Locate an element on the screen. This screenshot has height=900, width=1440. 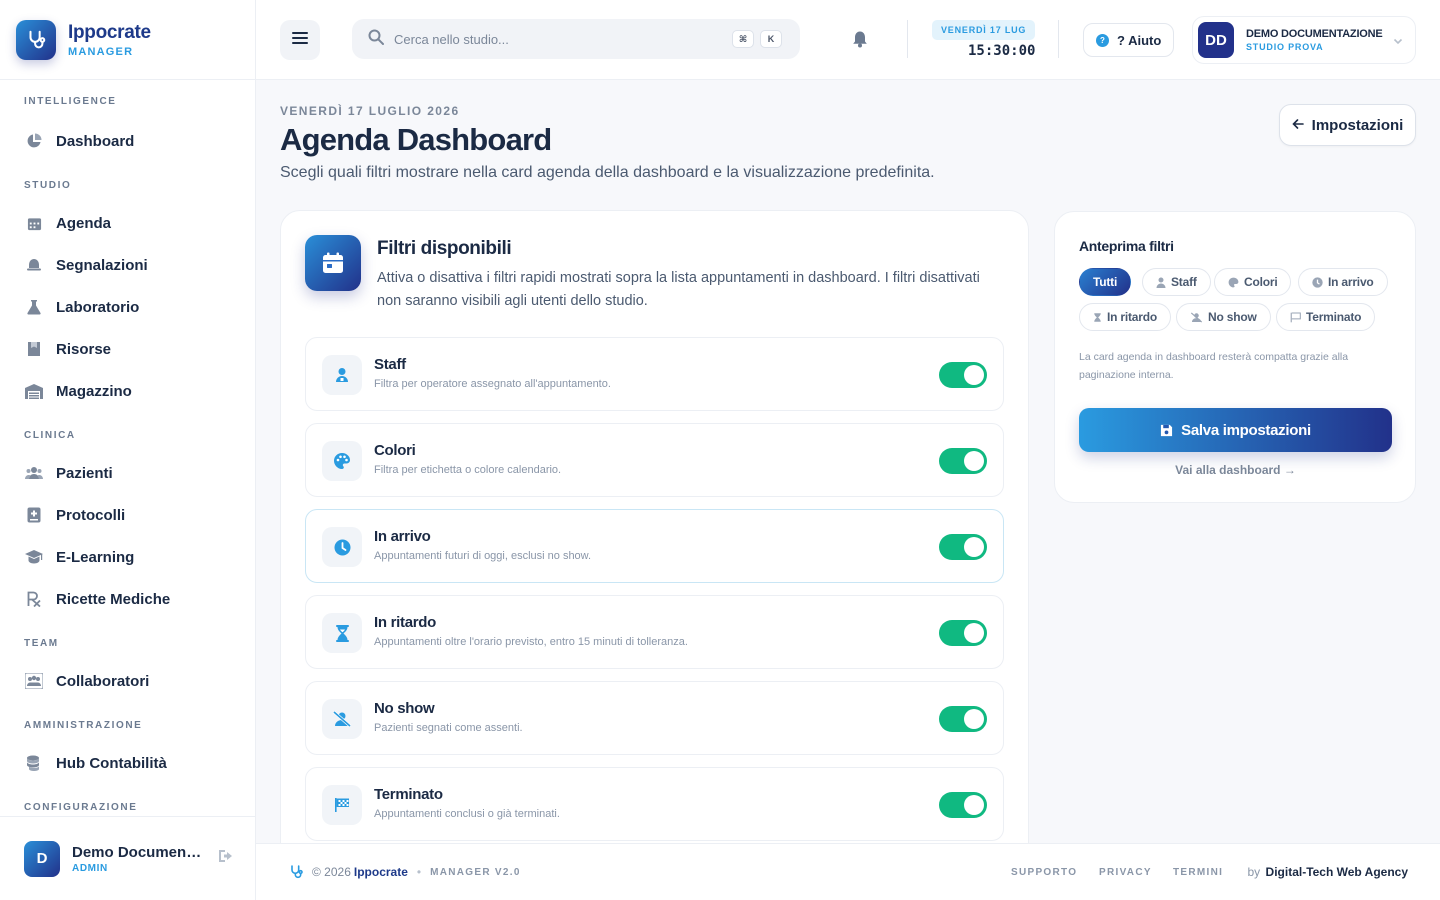
chip-staff: Staff is located at coordinates (1176, 282).